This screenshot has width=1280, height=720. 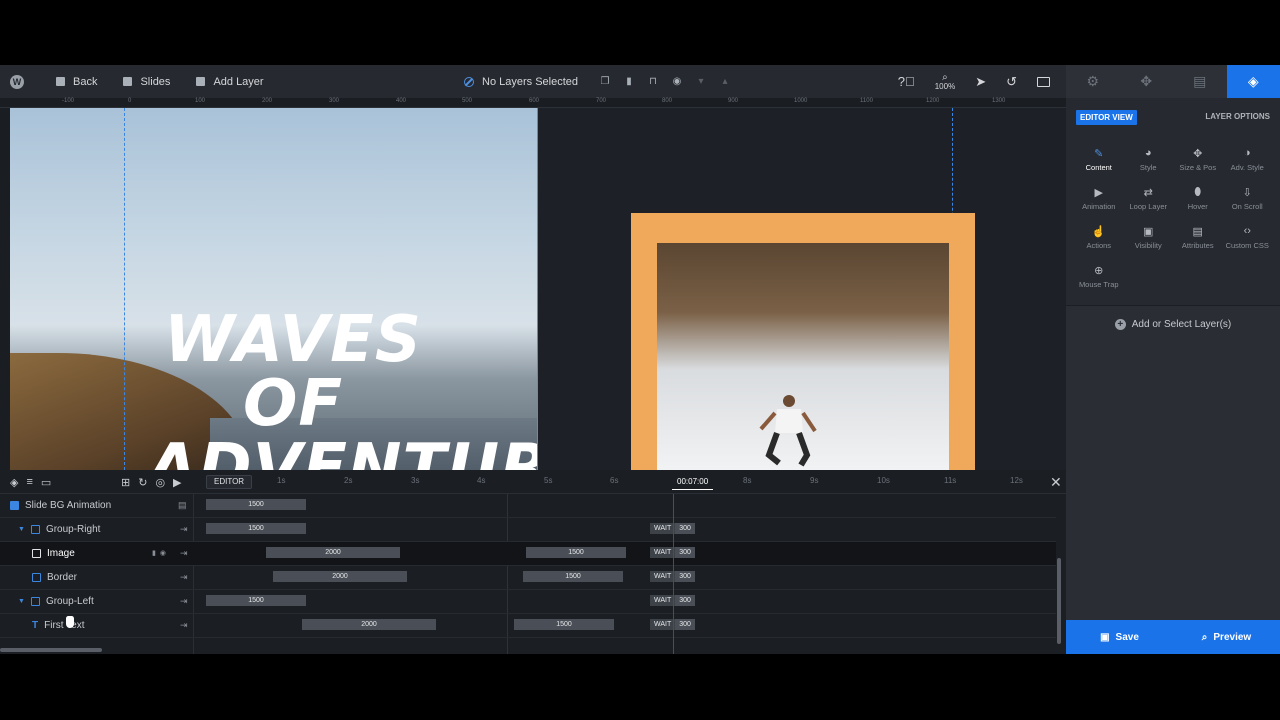 I want to click on current-time: 00:07:00, so click(x=693, y=482).